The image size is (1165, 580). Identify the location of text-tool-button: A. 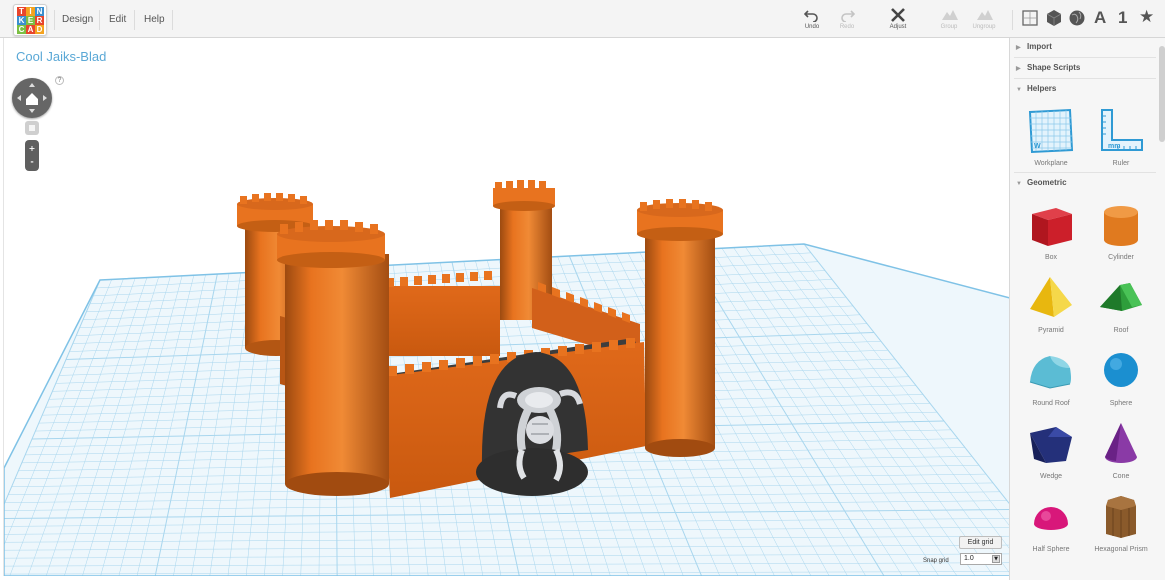
(1100, 18).